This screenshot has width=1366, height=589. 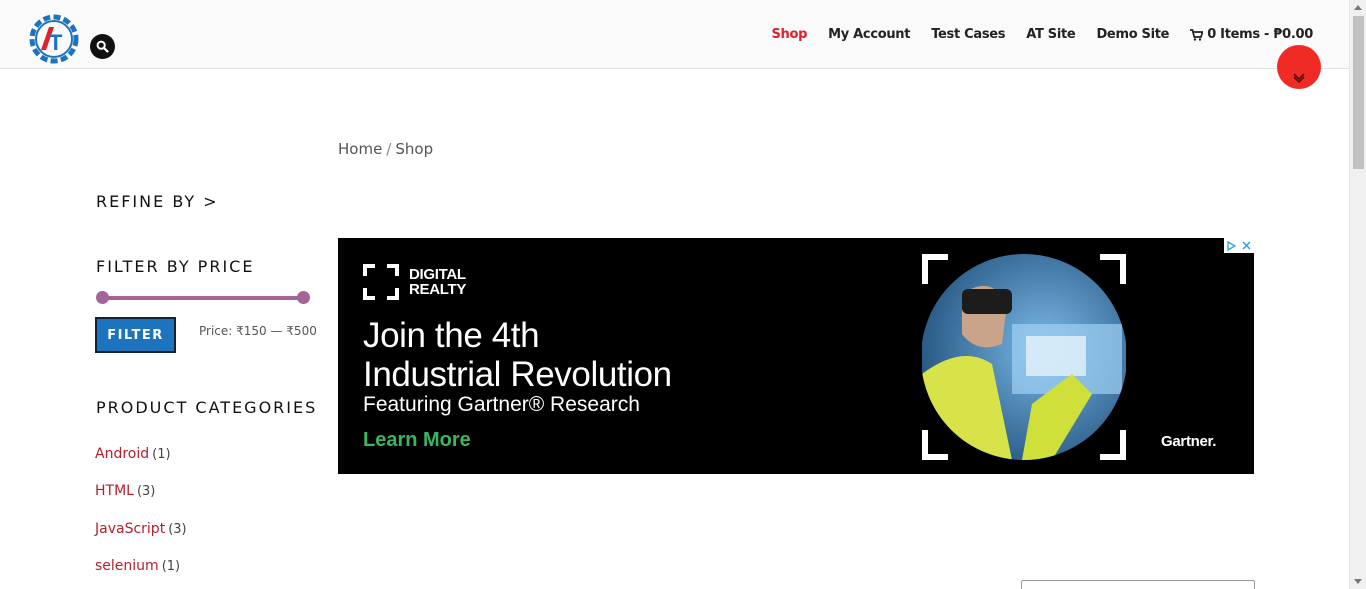 What do you see at coordinates (438, 289) in the screenshot?
I see `ad-brand-line2: REALTY` at bounding box center [438, 289].